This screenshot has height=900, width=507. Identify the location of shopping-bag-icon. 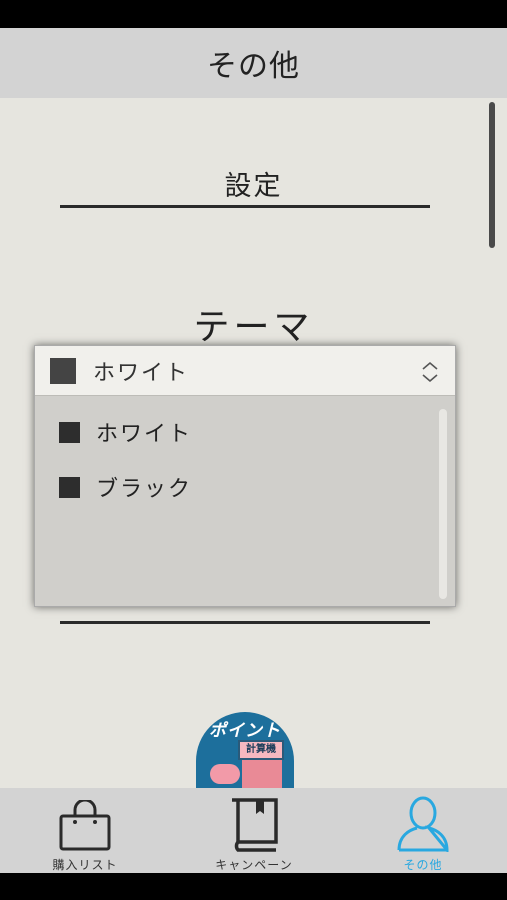
(85, 825).